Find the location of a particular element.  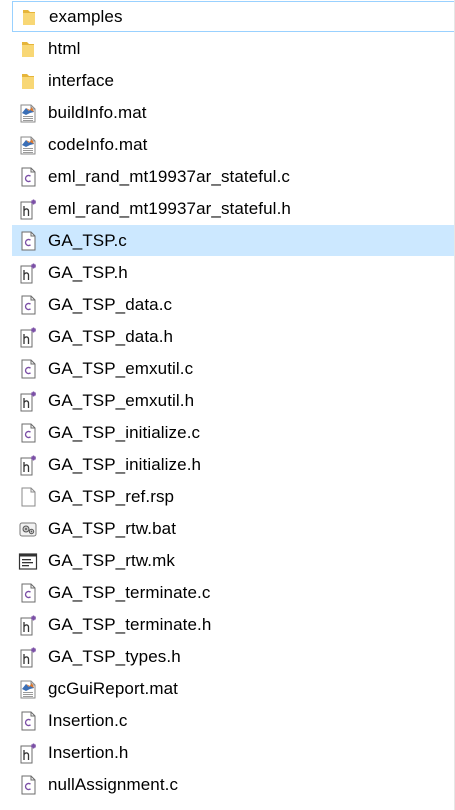

file-item: GA_TSP.h is located at coordinates (233, 272).